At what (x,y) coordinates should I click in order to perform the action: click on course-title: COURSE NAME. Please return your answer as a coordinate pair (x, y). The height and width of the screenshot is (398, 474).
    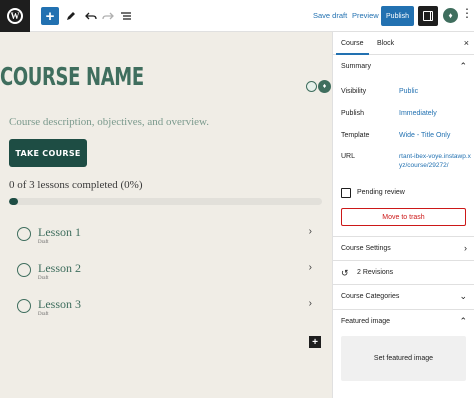
    Looking at the image, I should click on (72, 76).